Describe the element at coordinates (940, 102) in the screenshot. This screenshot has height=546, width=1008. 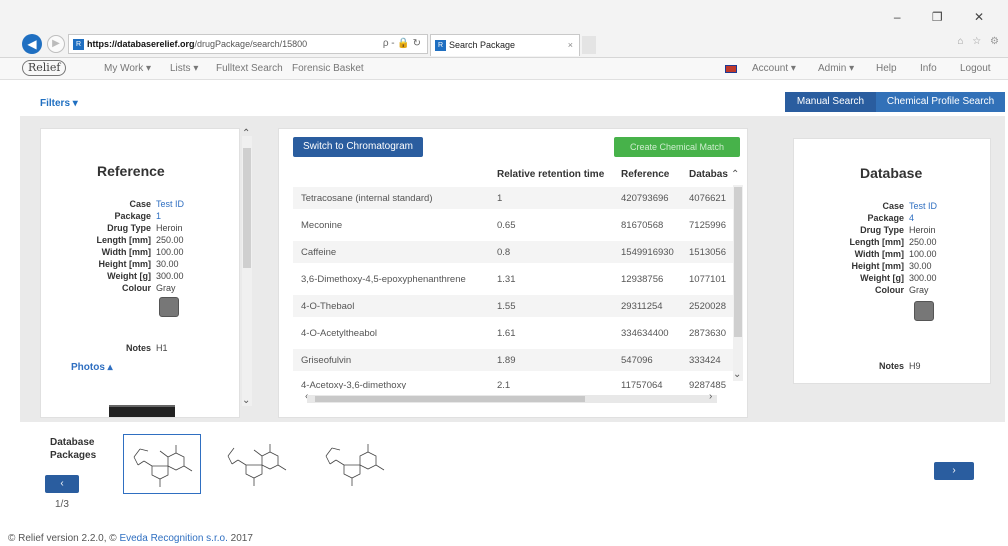
I see `chemical-profile-search-button: Chemical Profile Search` at that location.